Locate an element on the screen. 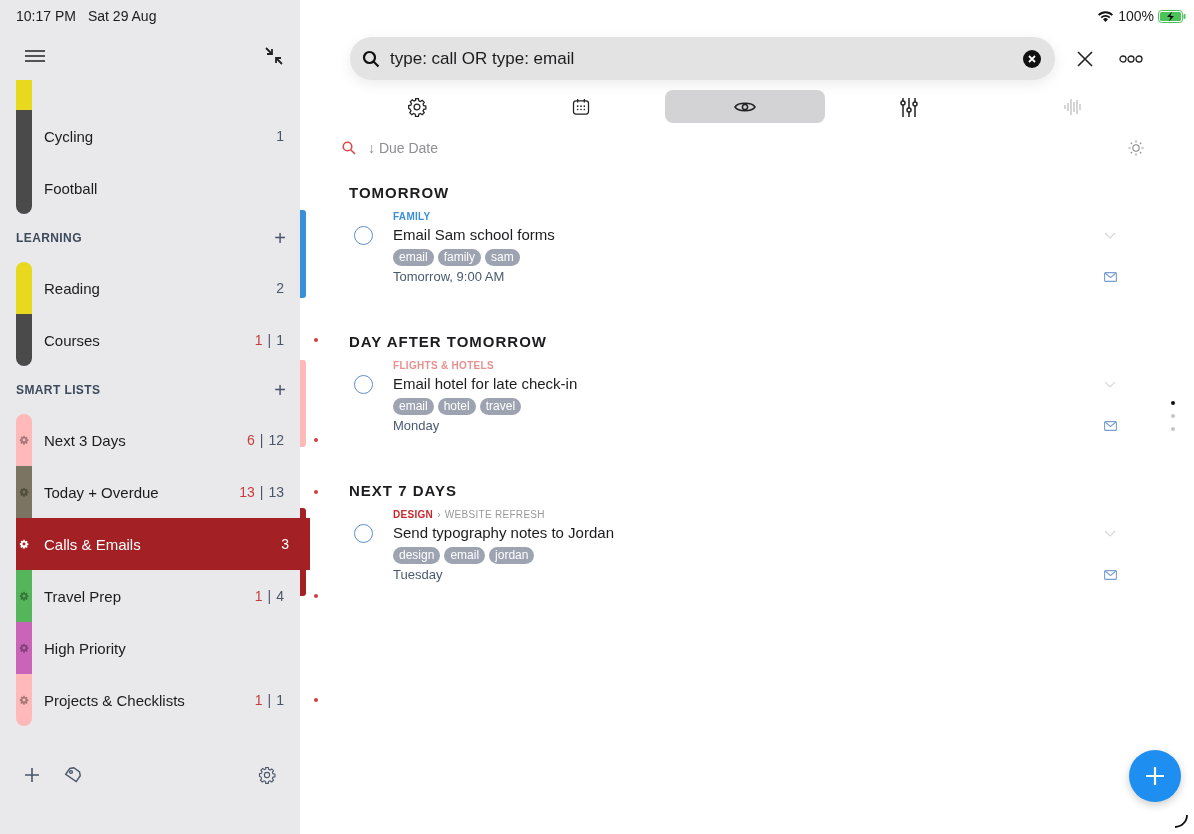 The height and width of the screenshot is (834, 1194). collapse-icon is located at coordinates (274, 56).